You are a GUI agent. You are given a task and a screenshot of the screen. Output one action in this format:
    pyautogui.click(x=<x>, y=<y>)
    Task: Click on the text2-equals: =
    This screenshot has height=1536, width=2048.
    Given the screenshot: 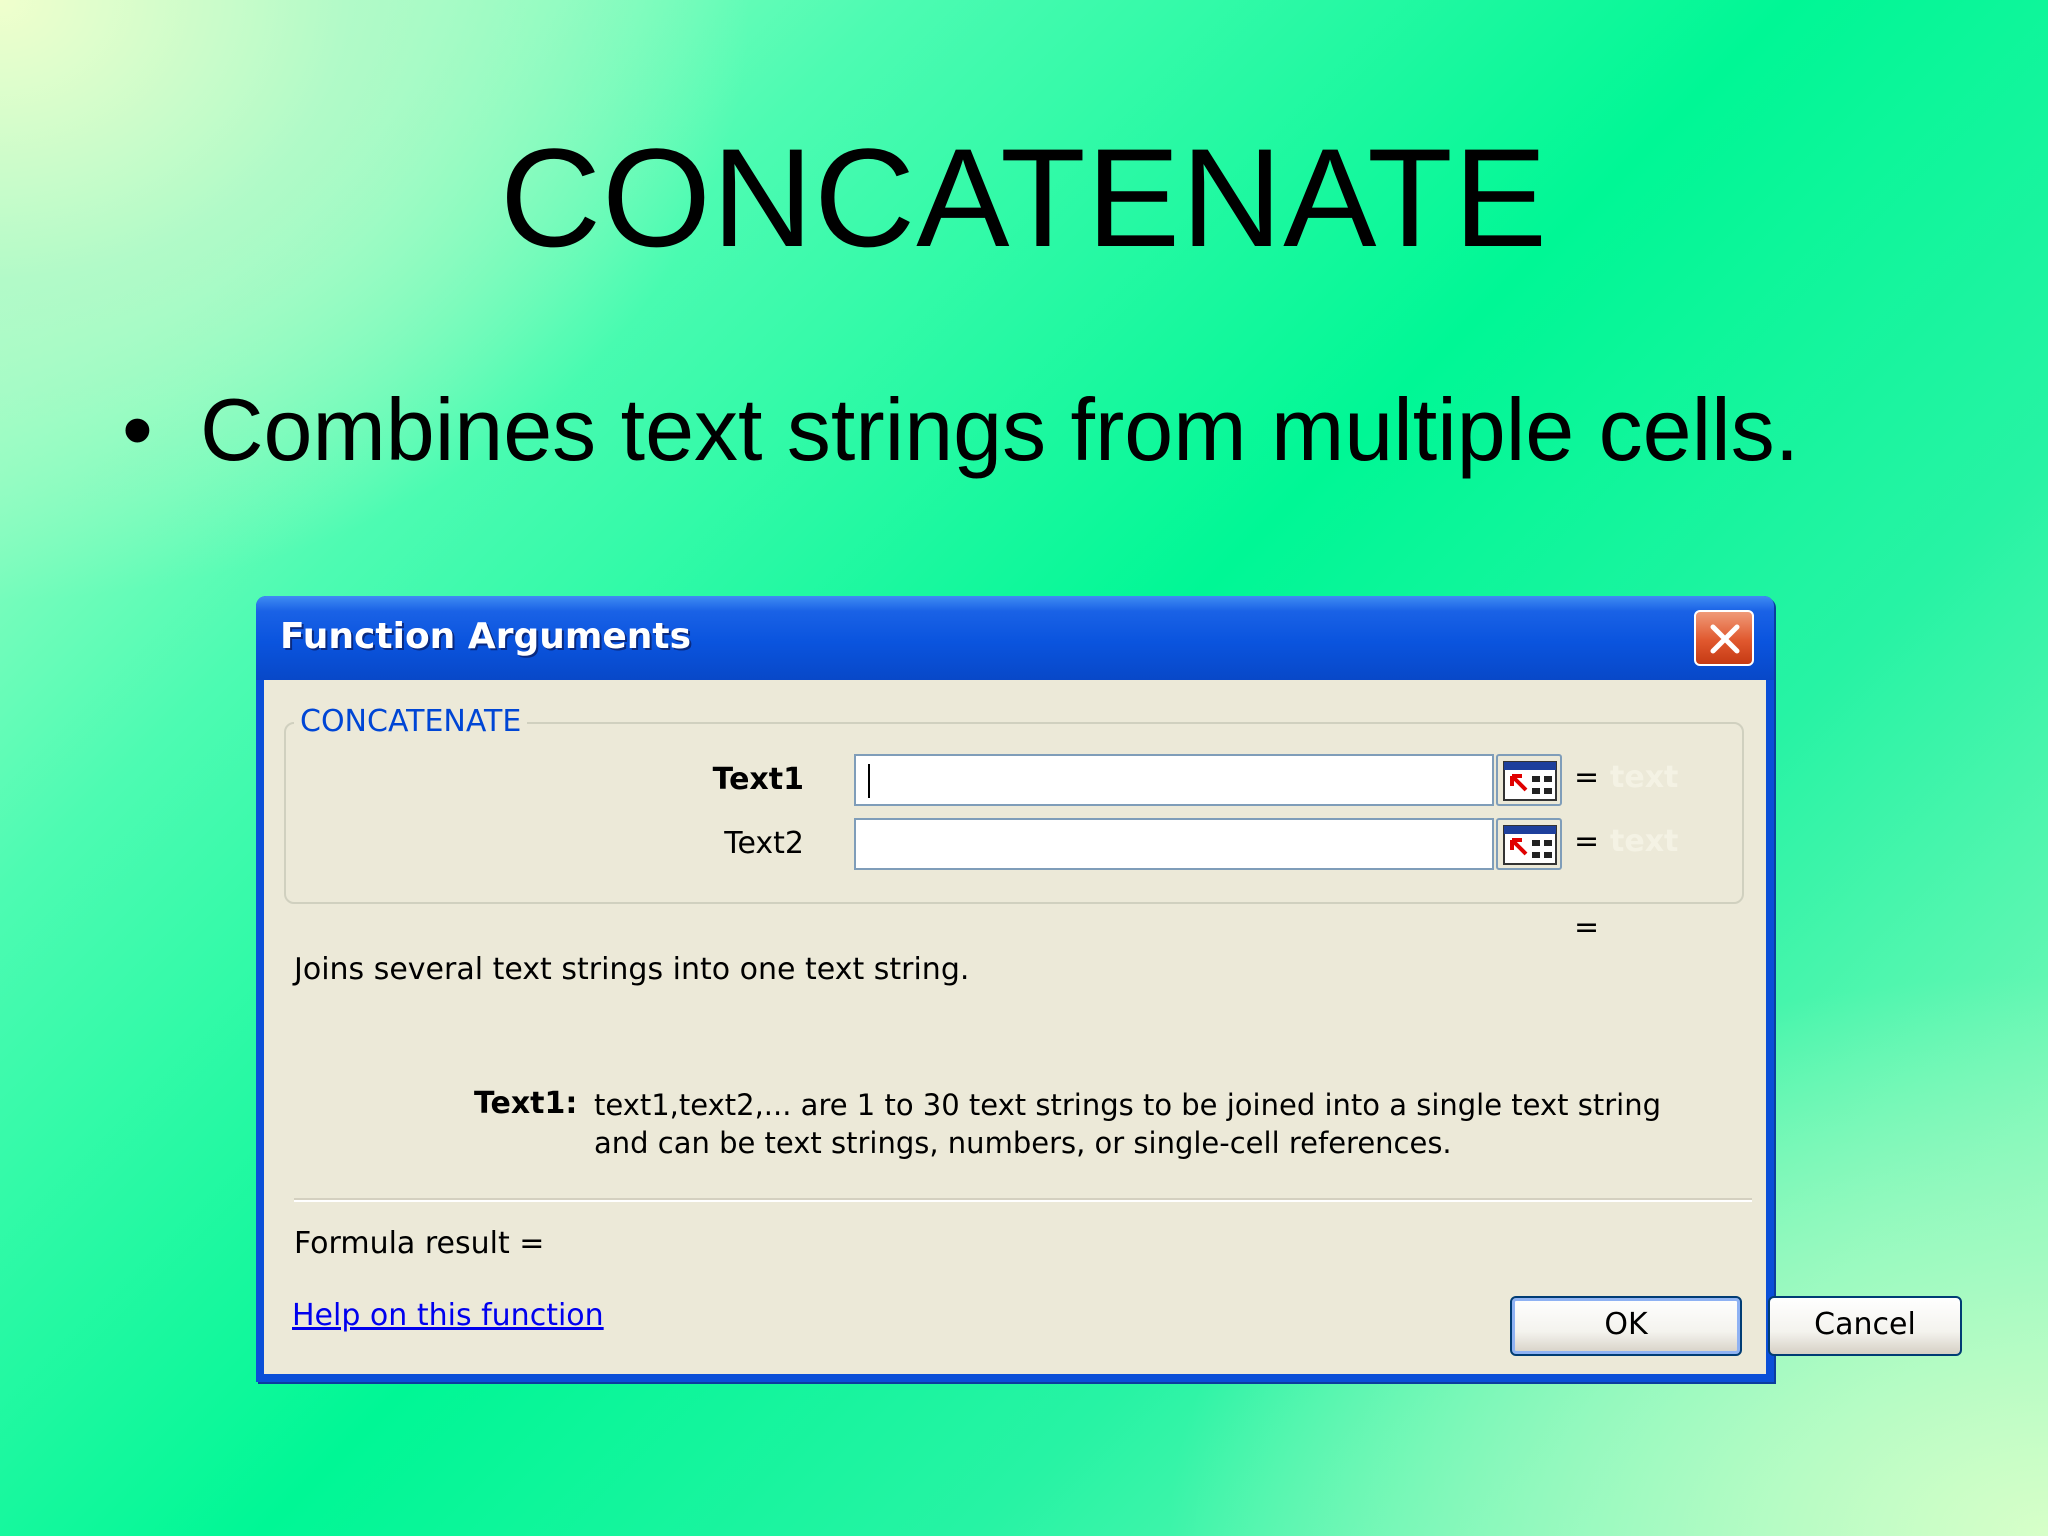 What is the action you would take?
    pyautogui.click(x=1587, y=841)
    